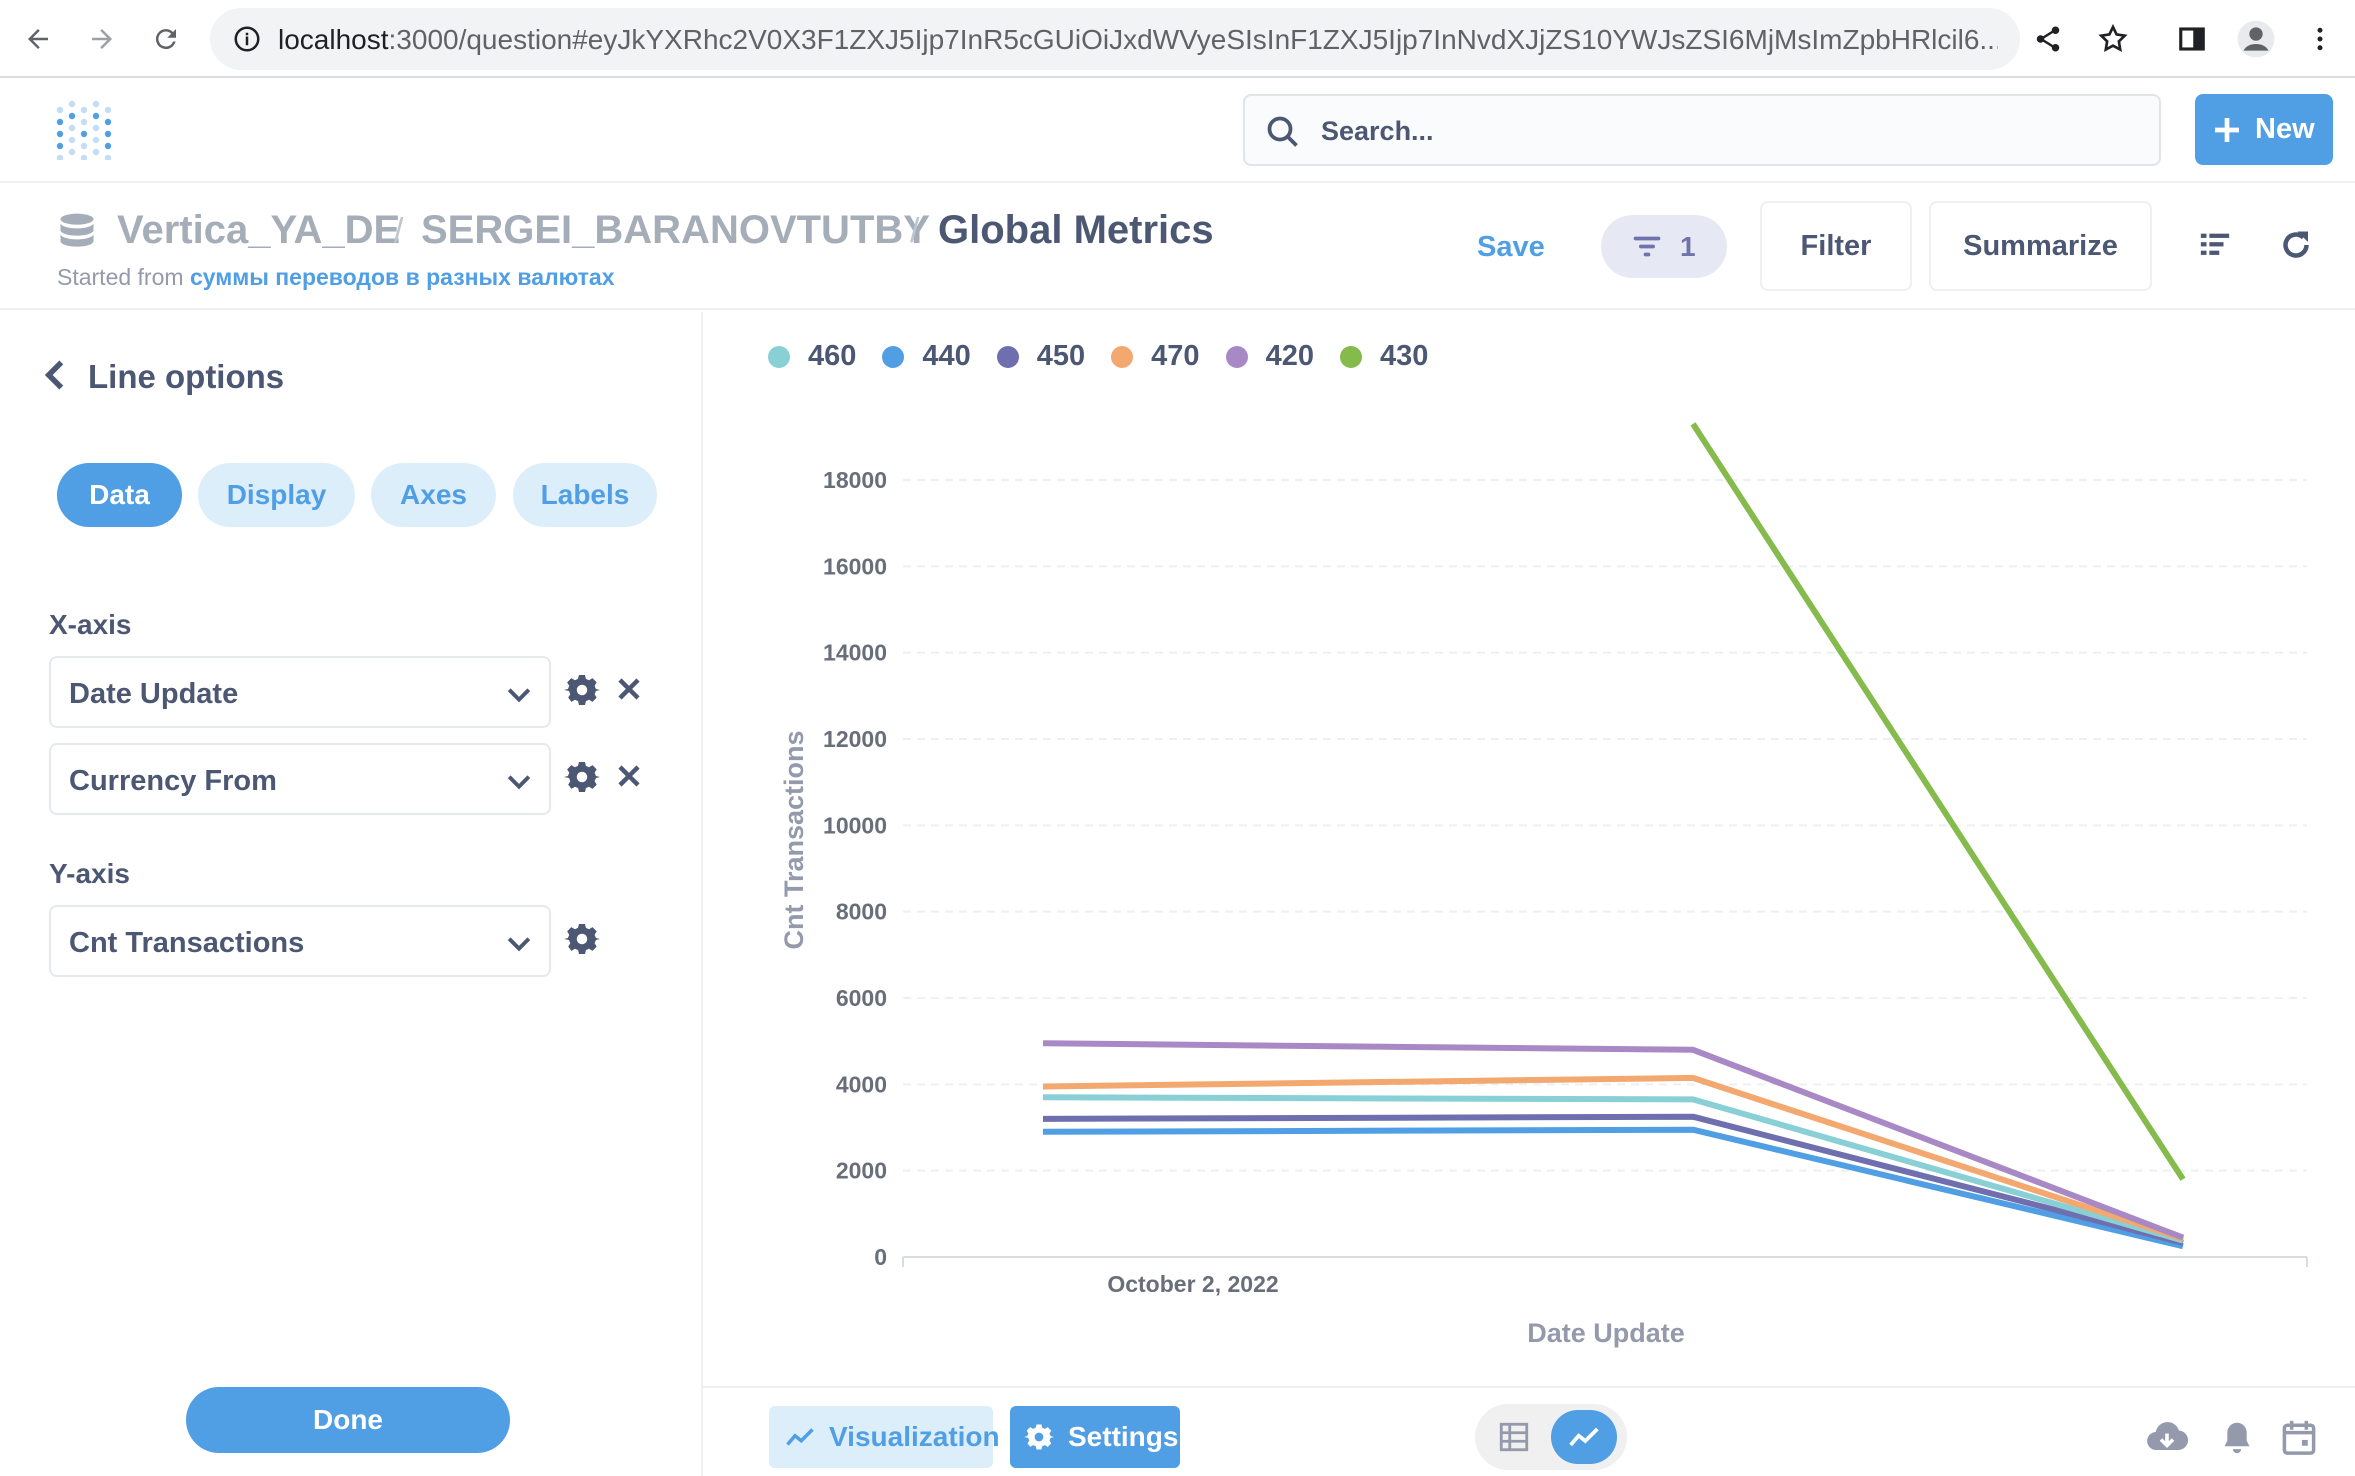 The image size is (2355, 1476). I want to click on visualization-label: Visualization, so click(914, 1436).